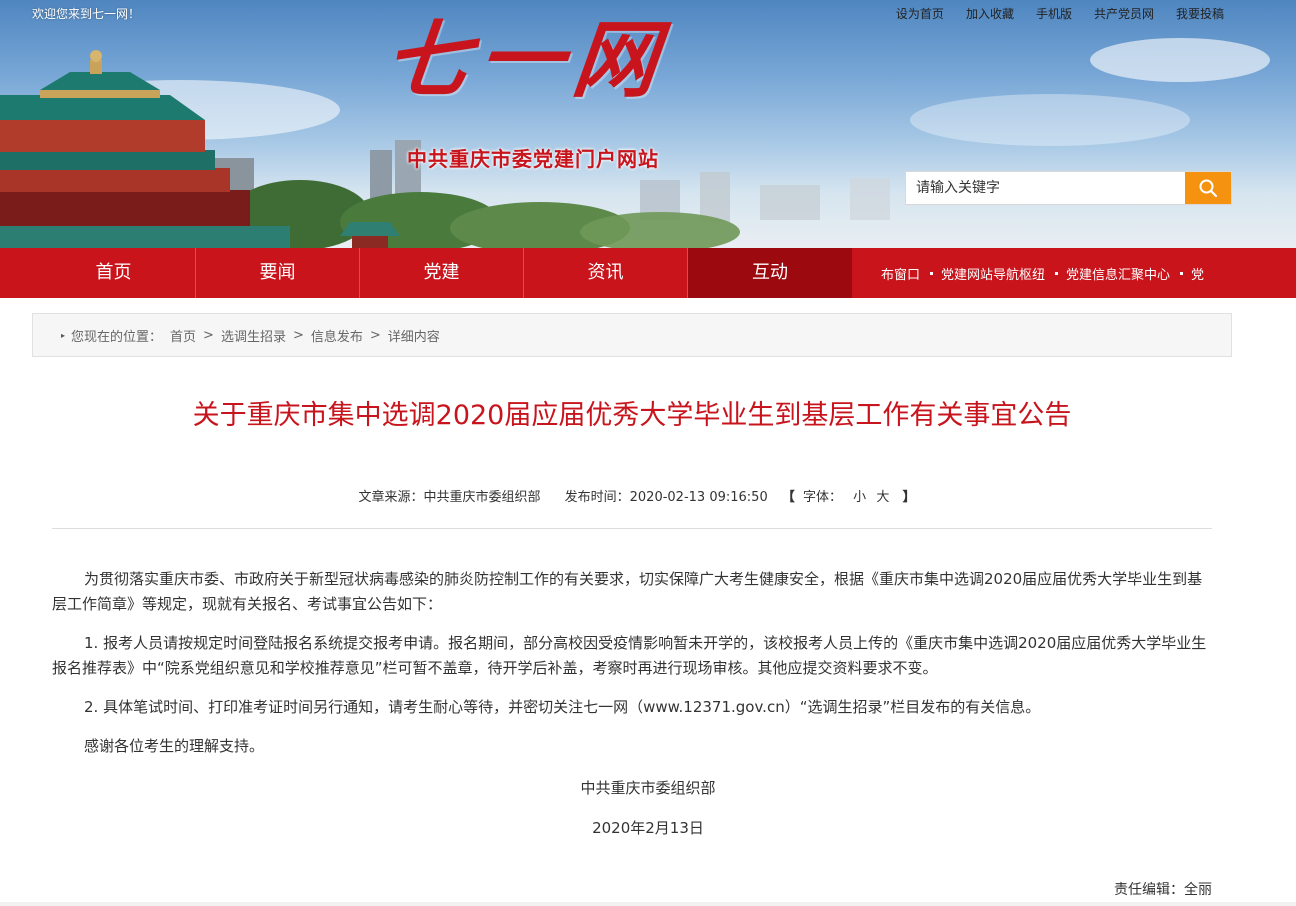  What do you see at coordinates (1163, 890) in the screenshot?
I see `responsible-editor: 责任编辑：全丽` at bounding box center [1163, 890].